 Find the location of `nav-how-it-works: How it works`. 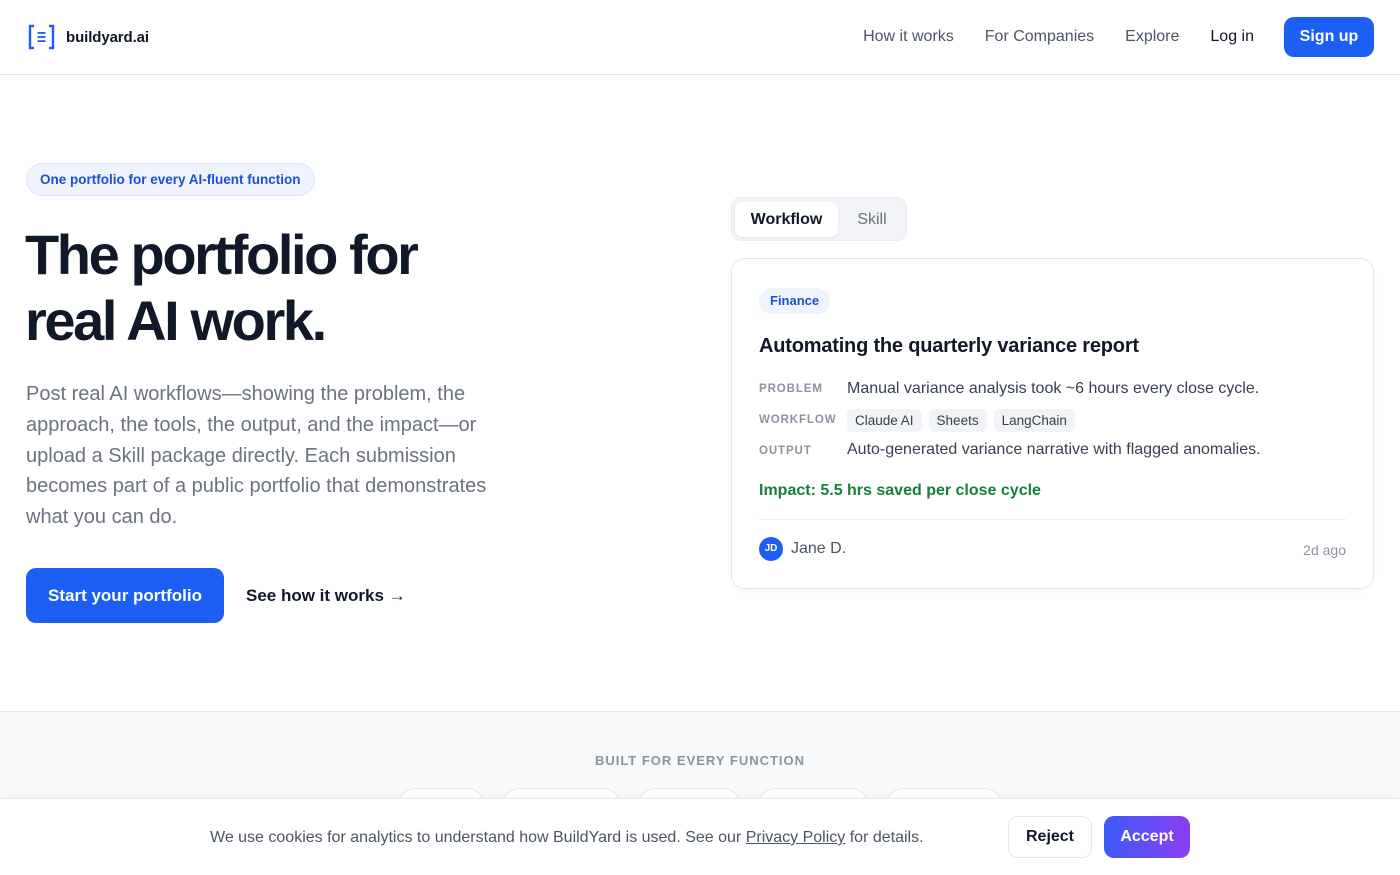

nav-how-it-works: How it works is located at coordinates (908, 37).